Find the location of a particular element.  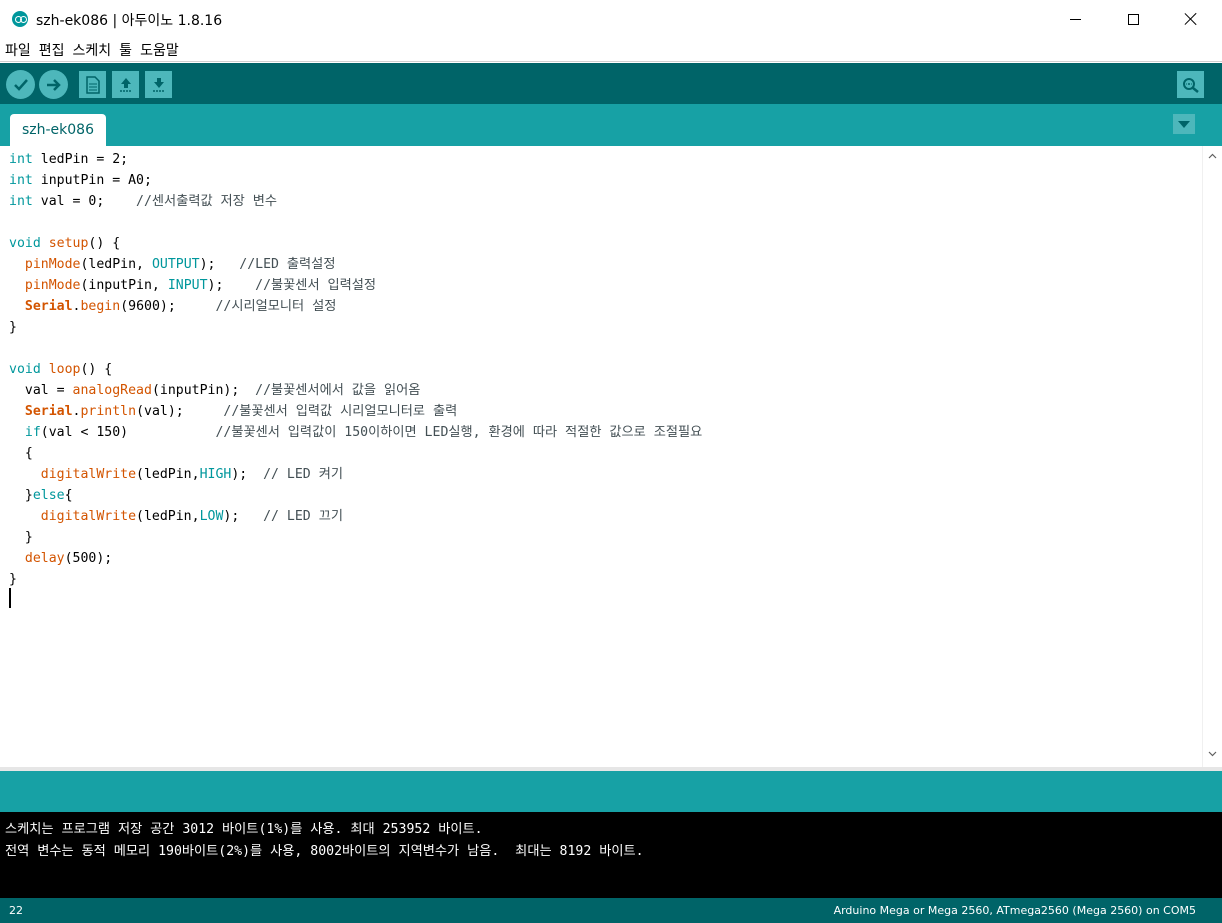

save-icon is located at coordinates (158, 84).